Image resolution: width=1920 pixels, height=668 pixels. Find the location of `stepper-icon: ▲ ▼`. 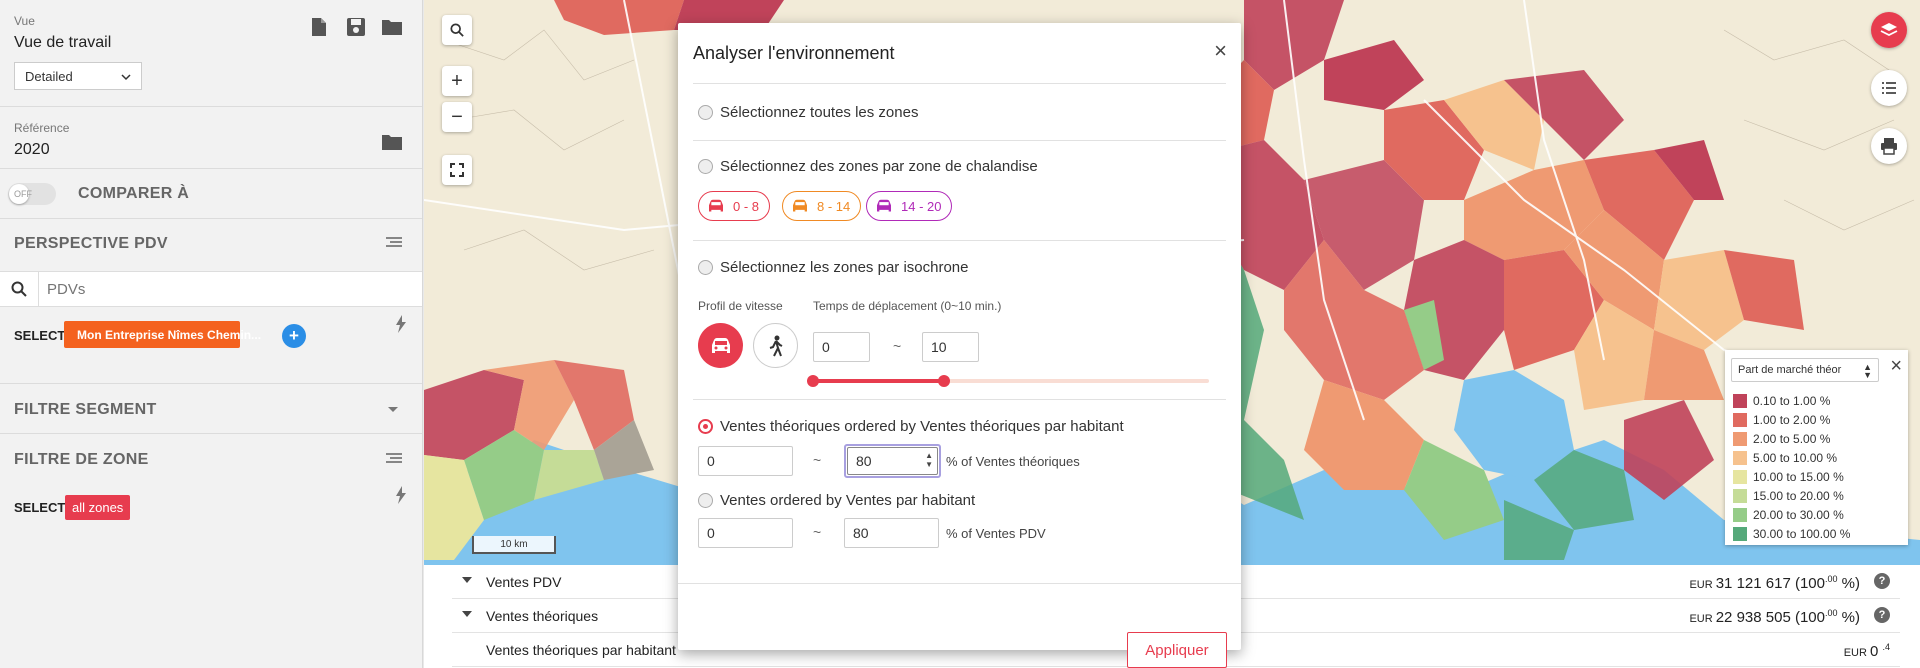

stepper-icon: ▲ ▼ is located at coordinates (929, 460).